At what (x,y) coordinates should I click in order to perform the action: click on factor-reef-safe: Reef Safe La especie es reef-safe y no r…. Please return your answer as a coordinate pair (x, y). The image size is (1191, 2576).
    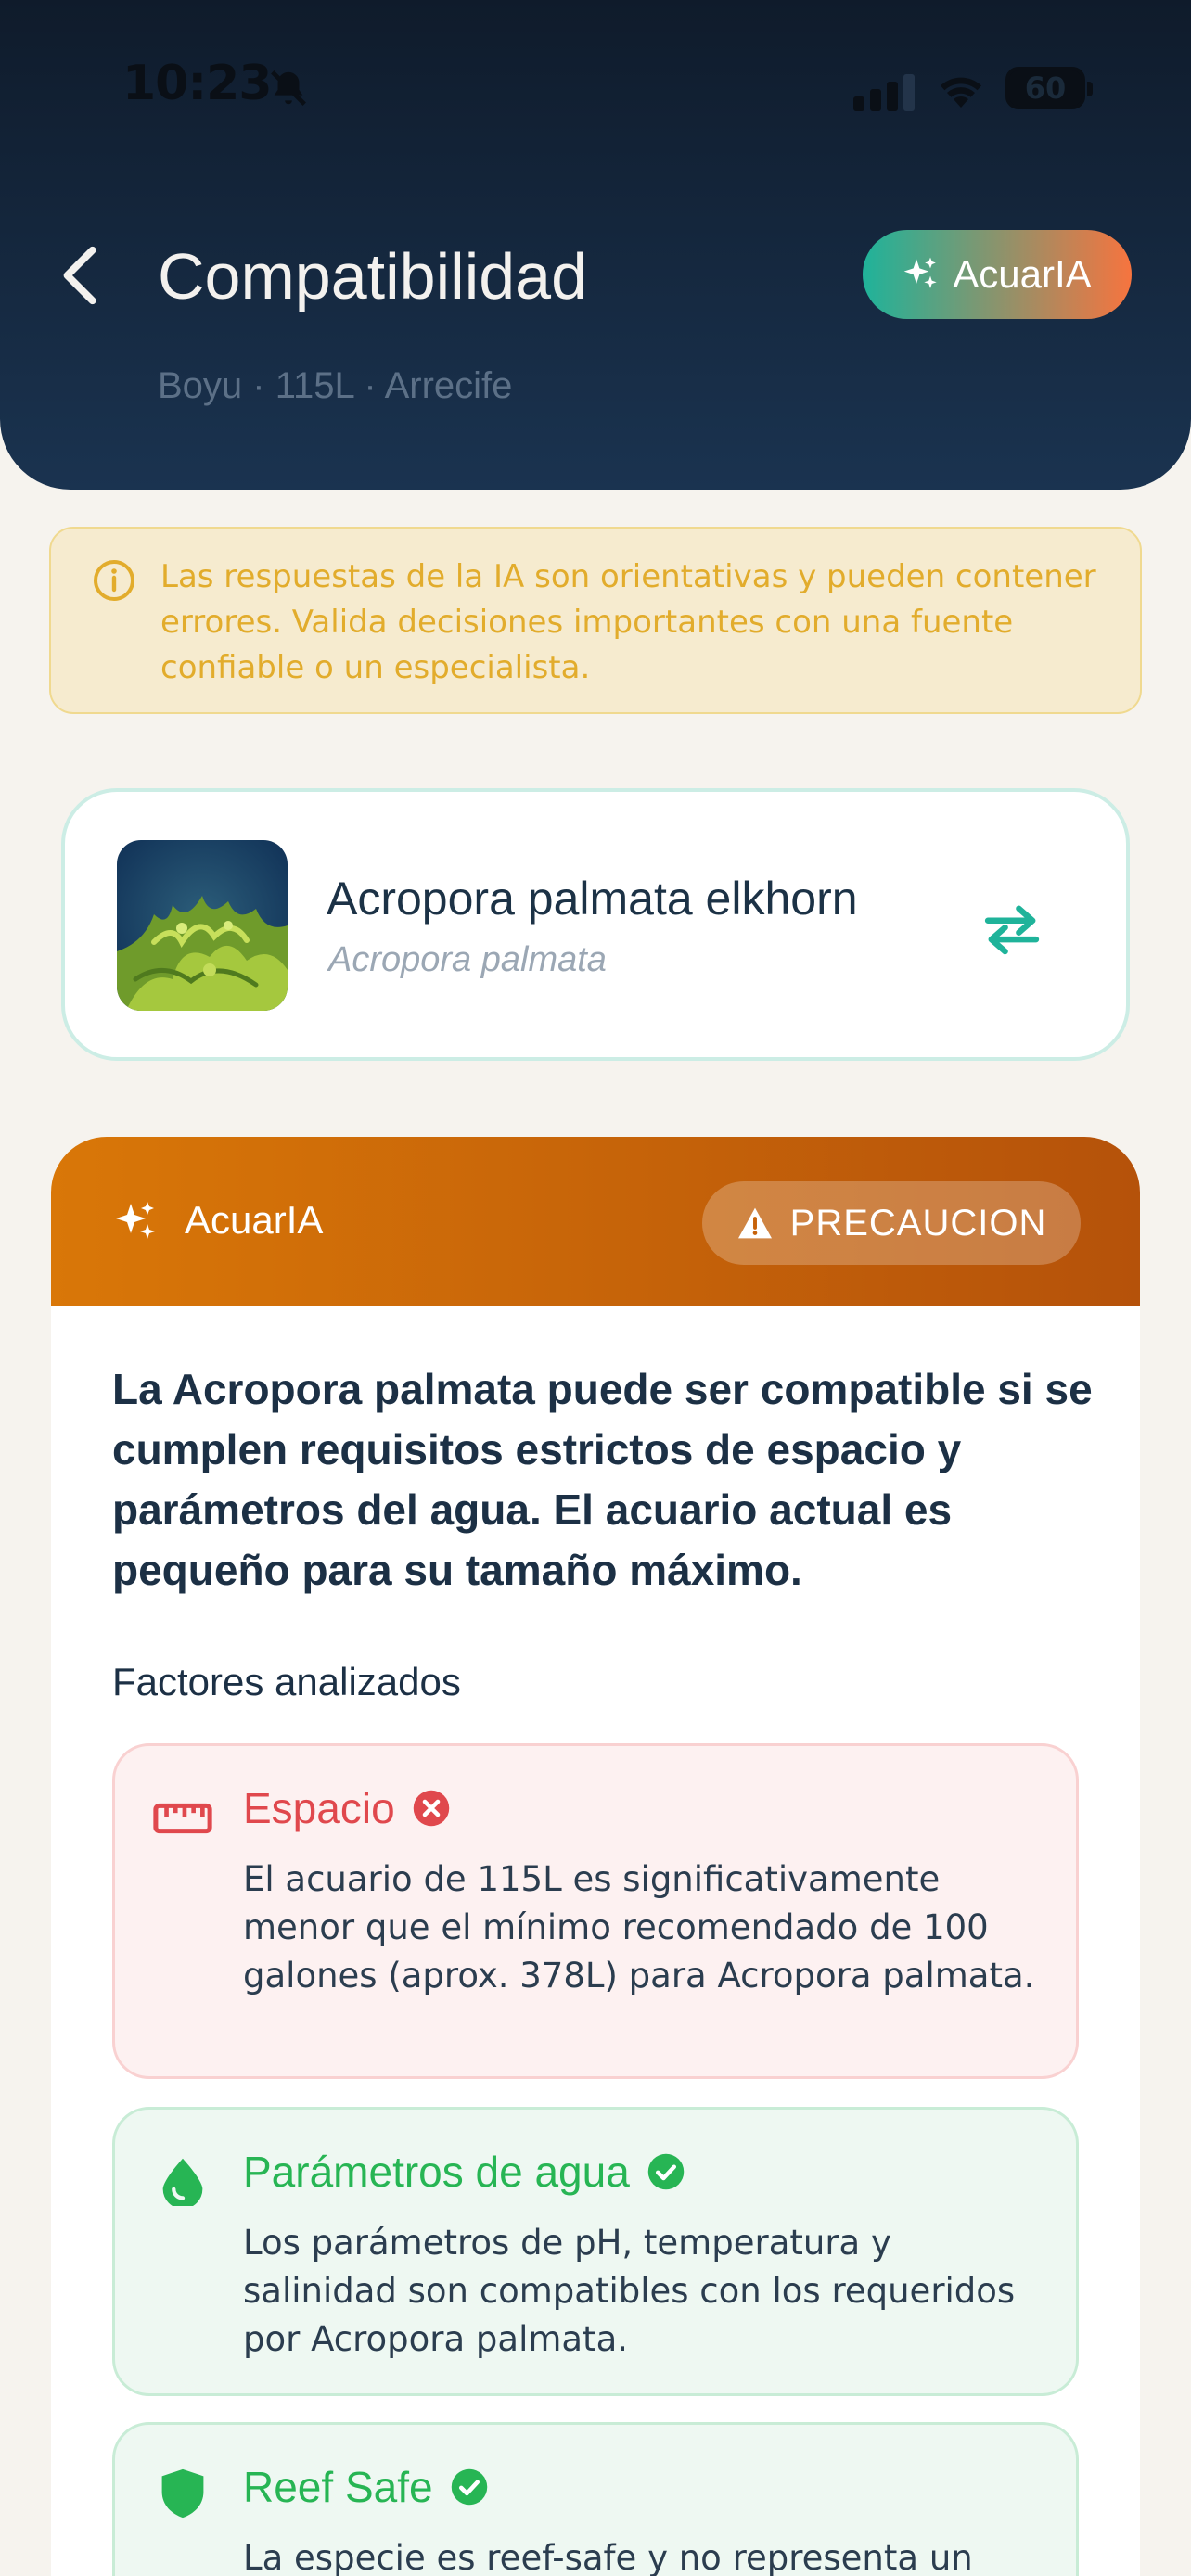
    Looking at the image, I should click on (595, 2499).